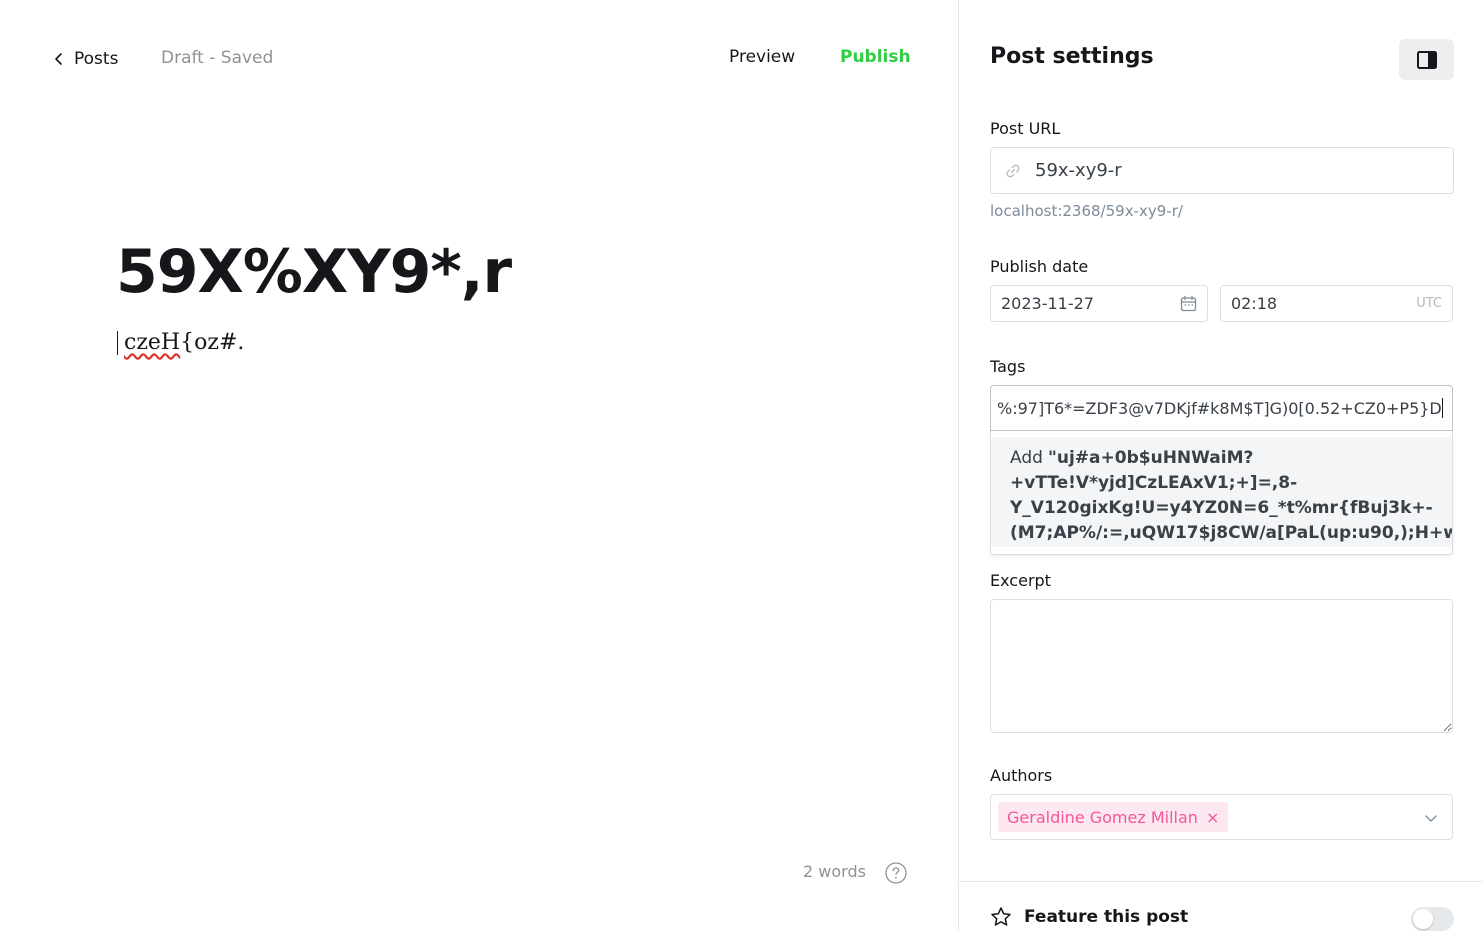 The width and height of the screenshot is (1483, 931). What do you see at coordinates (1221, 508) in the screenshot?
I see `new-tag-line: Y_V120gixKg!U=y4YZ0N=6_*t%mr{fBuj3k+-` at bounding box center [1221, 508].